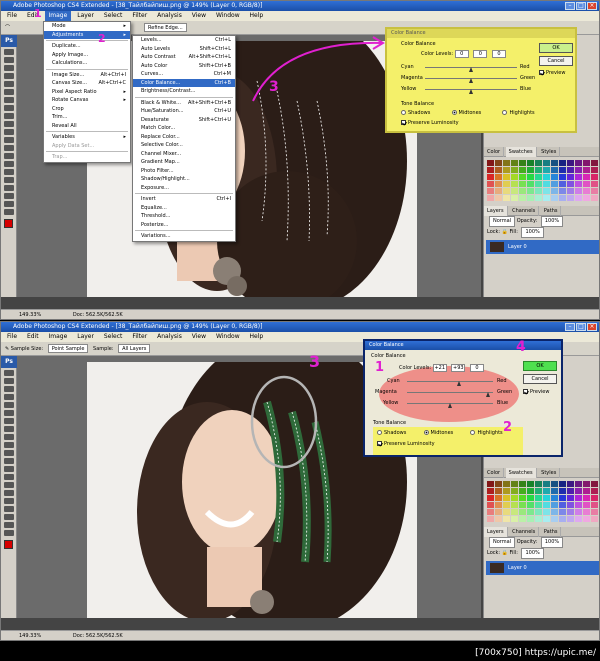 The height and width of the screenshot is (661, 600). What do you see at coordinates (9, 485) in the screenshot?
I see `pen-tool-icon` at bounding box center [9, 485].